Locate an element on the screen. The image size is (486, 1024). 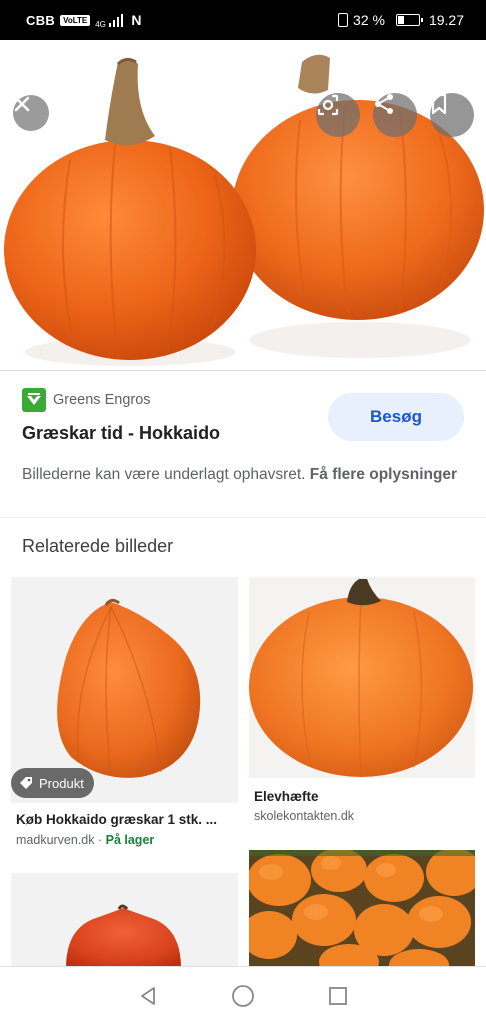
system-nav-bar is located at coordinates (243, 995).